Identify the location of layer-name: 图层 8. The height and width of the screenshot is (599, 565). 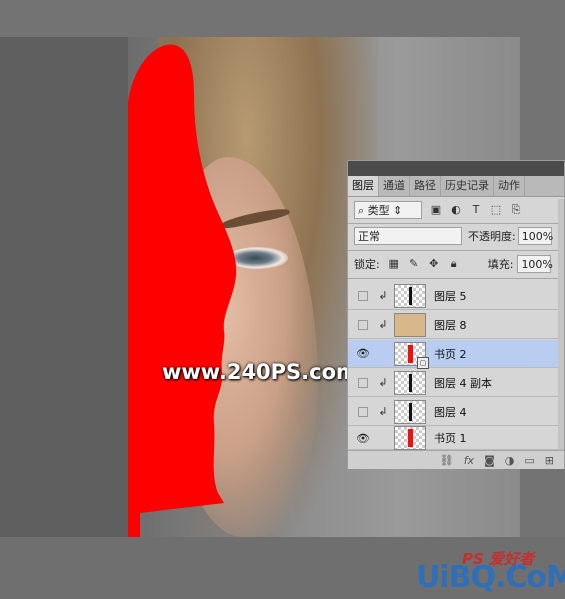
(450, 325).